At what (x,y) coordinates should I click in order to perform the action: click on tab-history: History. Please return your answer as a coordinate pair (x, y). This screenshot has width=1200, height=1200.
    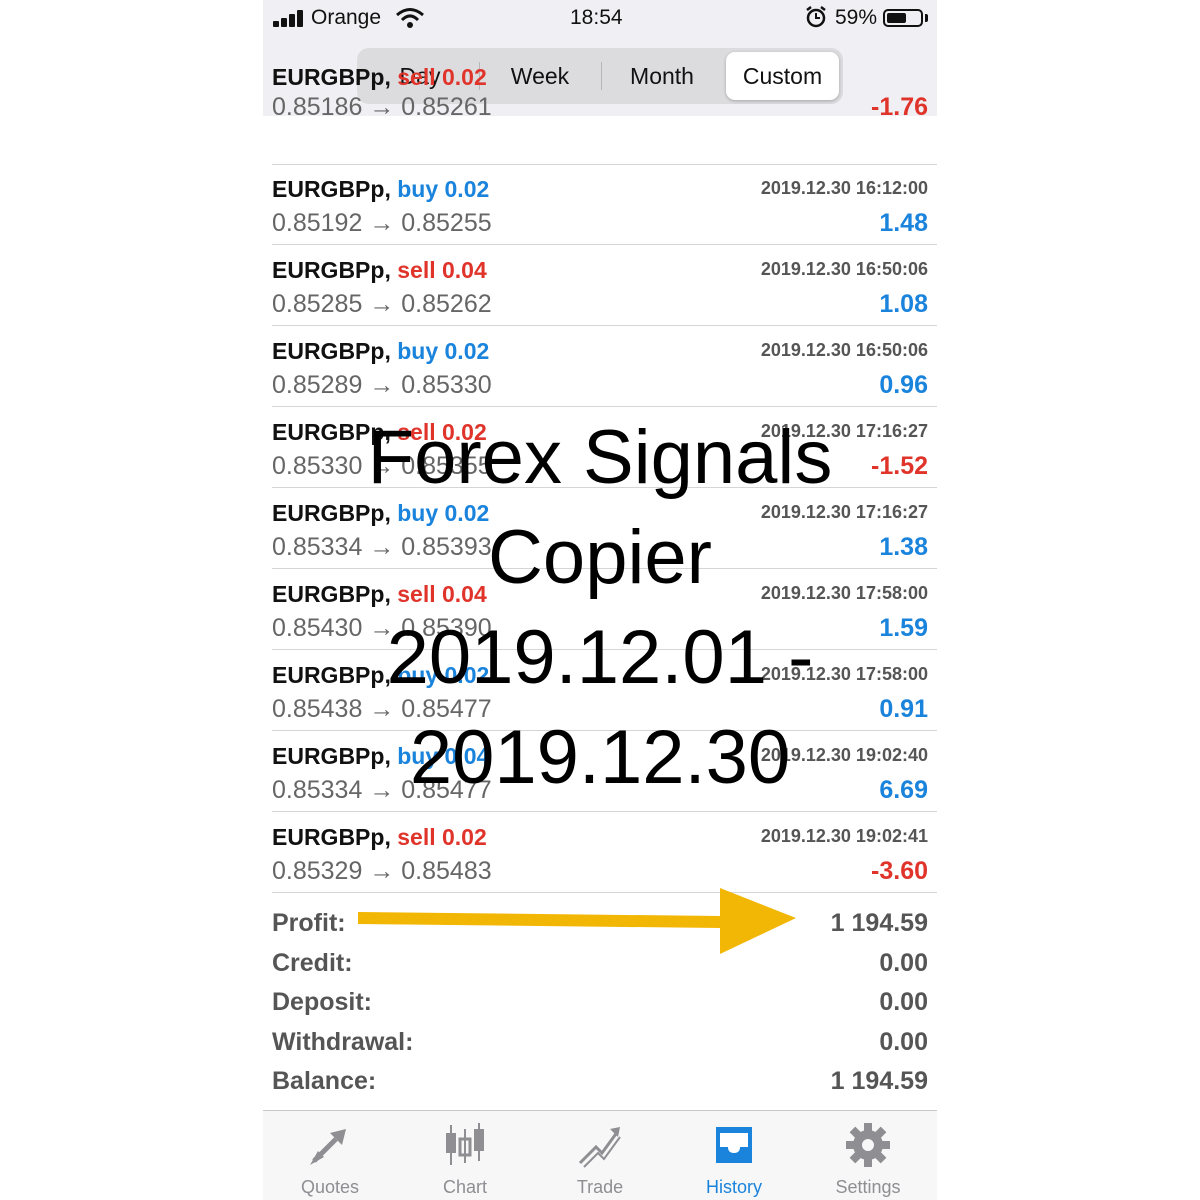
    Looking at the image, I should click on (734, 1155).